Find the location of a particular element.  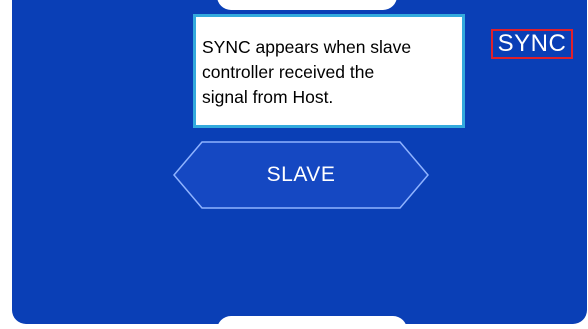

callout-line-3: signal from Host. is located at coordinates (268, 97).